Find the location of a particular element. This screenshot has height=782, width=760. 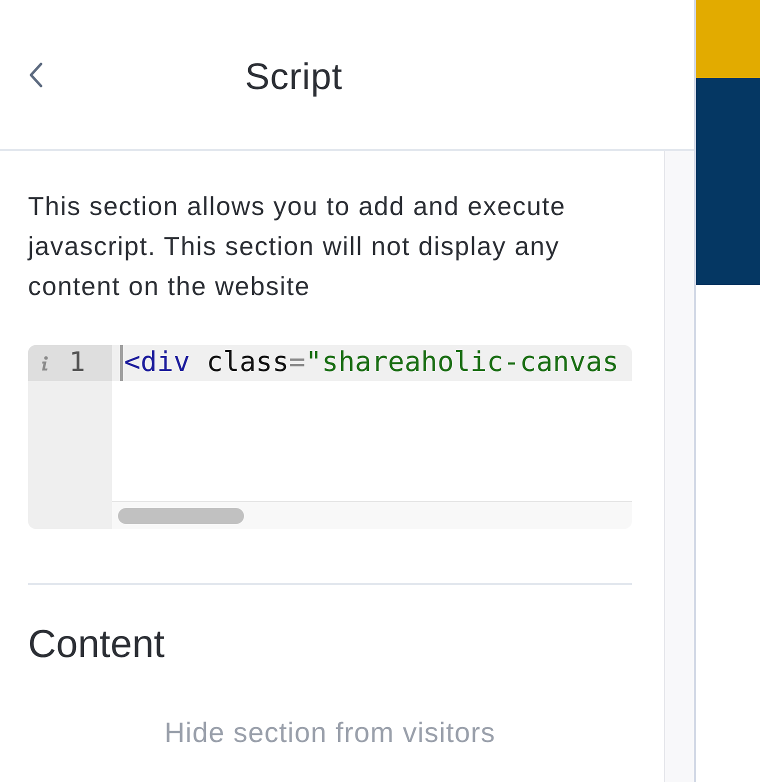

section-title: Content is located at coordinates (96, 645).